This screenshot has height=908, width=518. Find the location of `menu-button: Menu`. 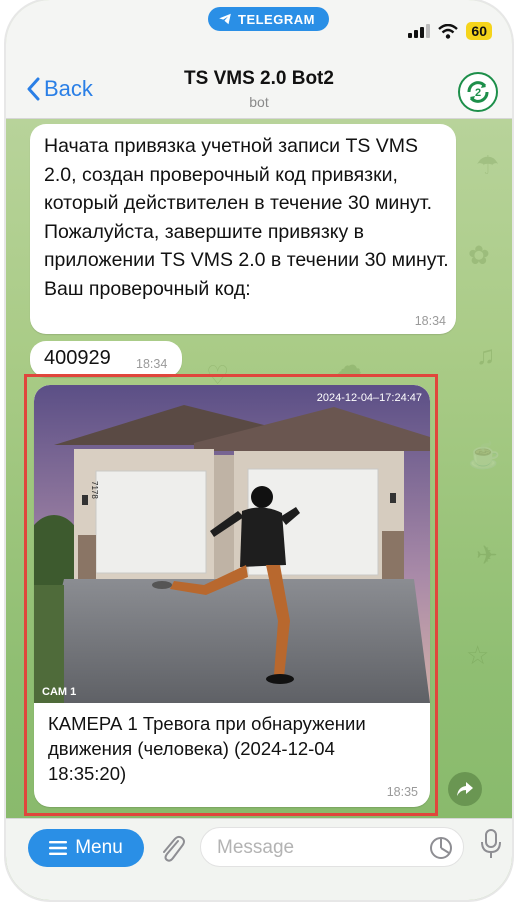

menu-button: Menu is located at coordinates (86, 848).